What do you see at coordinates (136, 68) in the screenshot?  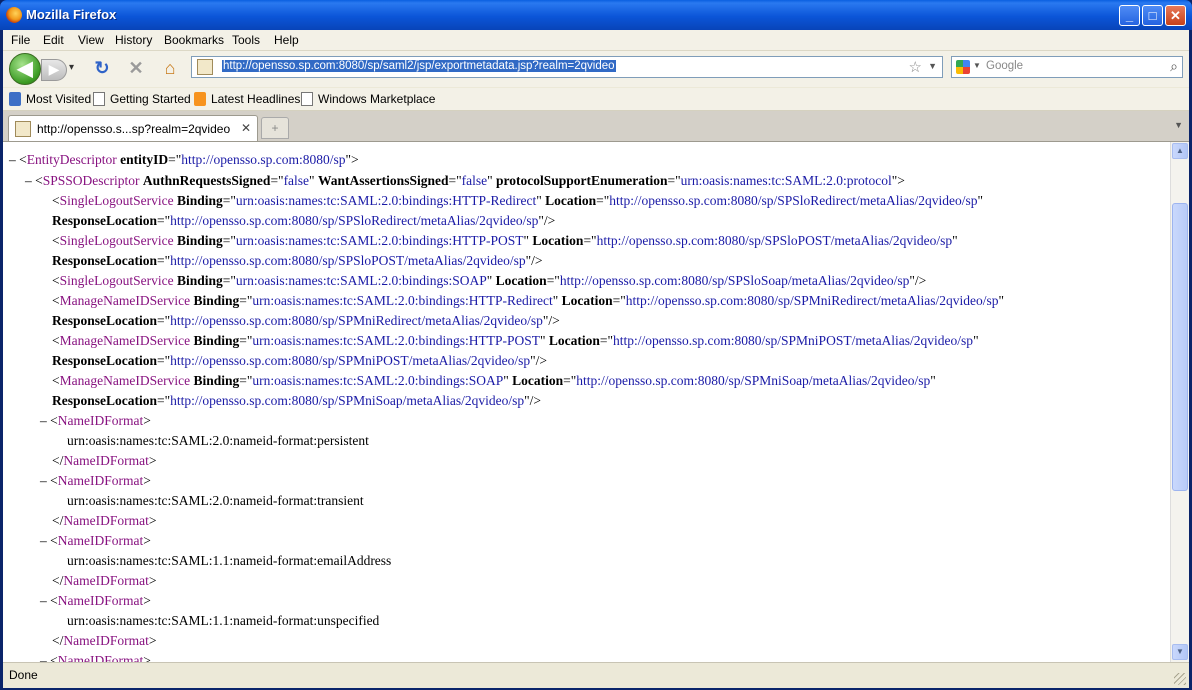 I see `stop-icon: ✕` at bounding box center [136, 68].